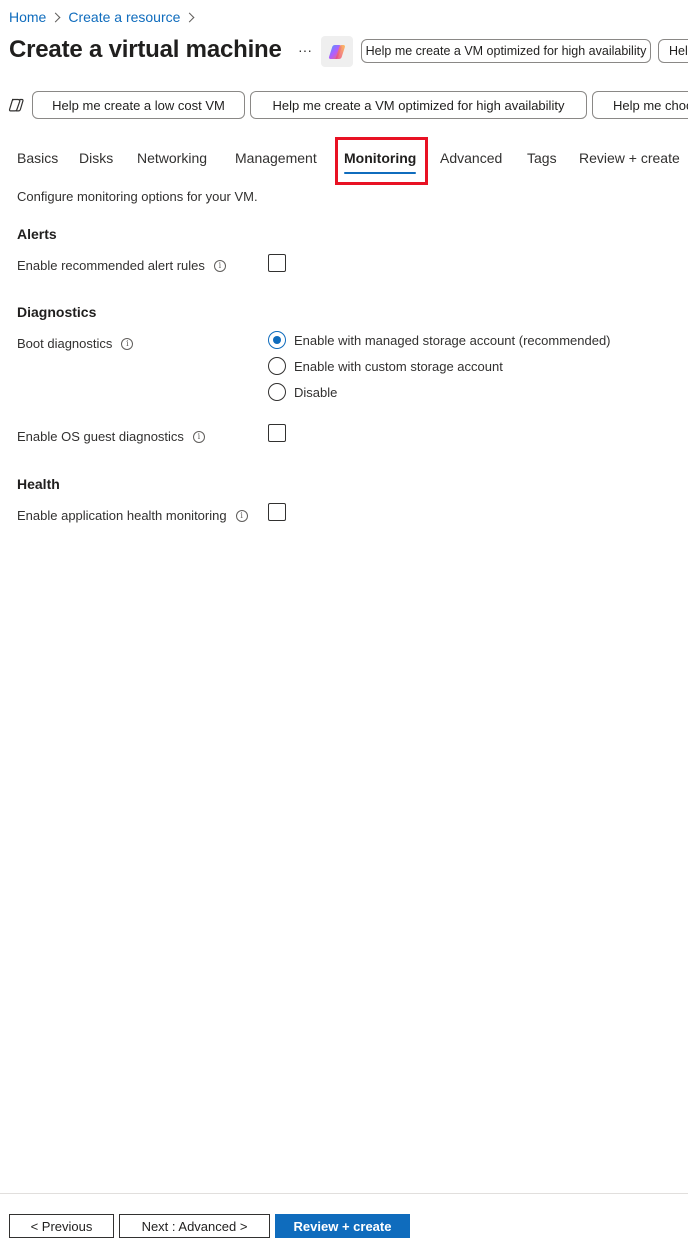 The width and height of the screenshot is (688, 1250). What do you see at coordinates (124, 17) in the screenshot?
I see `breadcrumb-create-resource: Create a resource` at bounding box center [124, 17].